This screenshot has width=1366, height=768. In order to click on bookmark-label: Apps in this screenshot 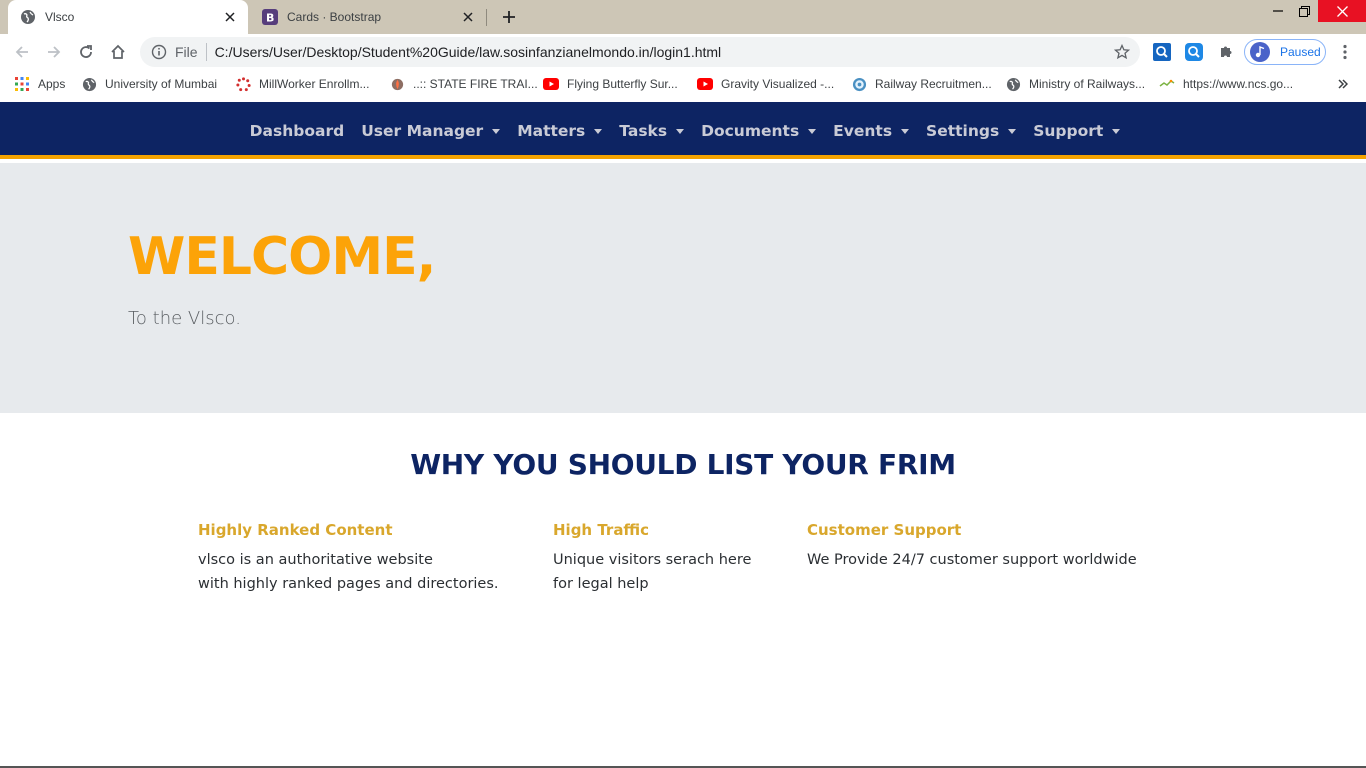, I will do `click(52, 84)`.